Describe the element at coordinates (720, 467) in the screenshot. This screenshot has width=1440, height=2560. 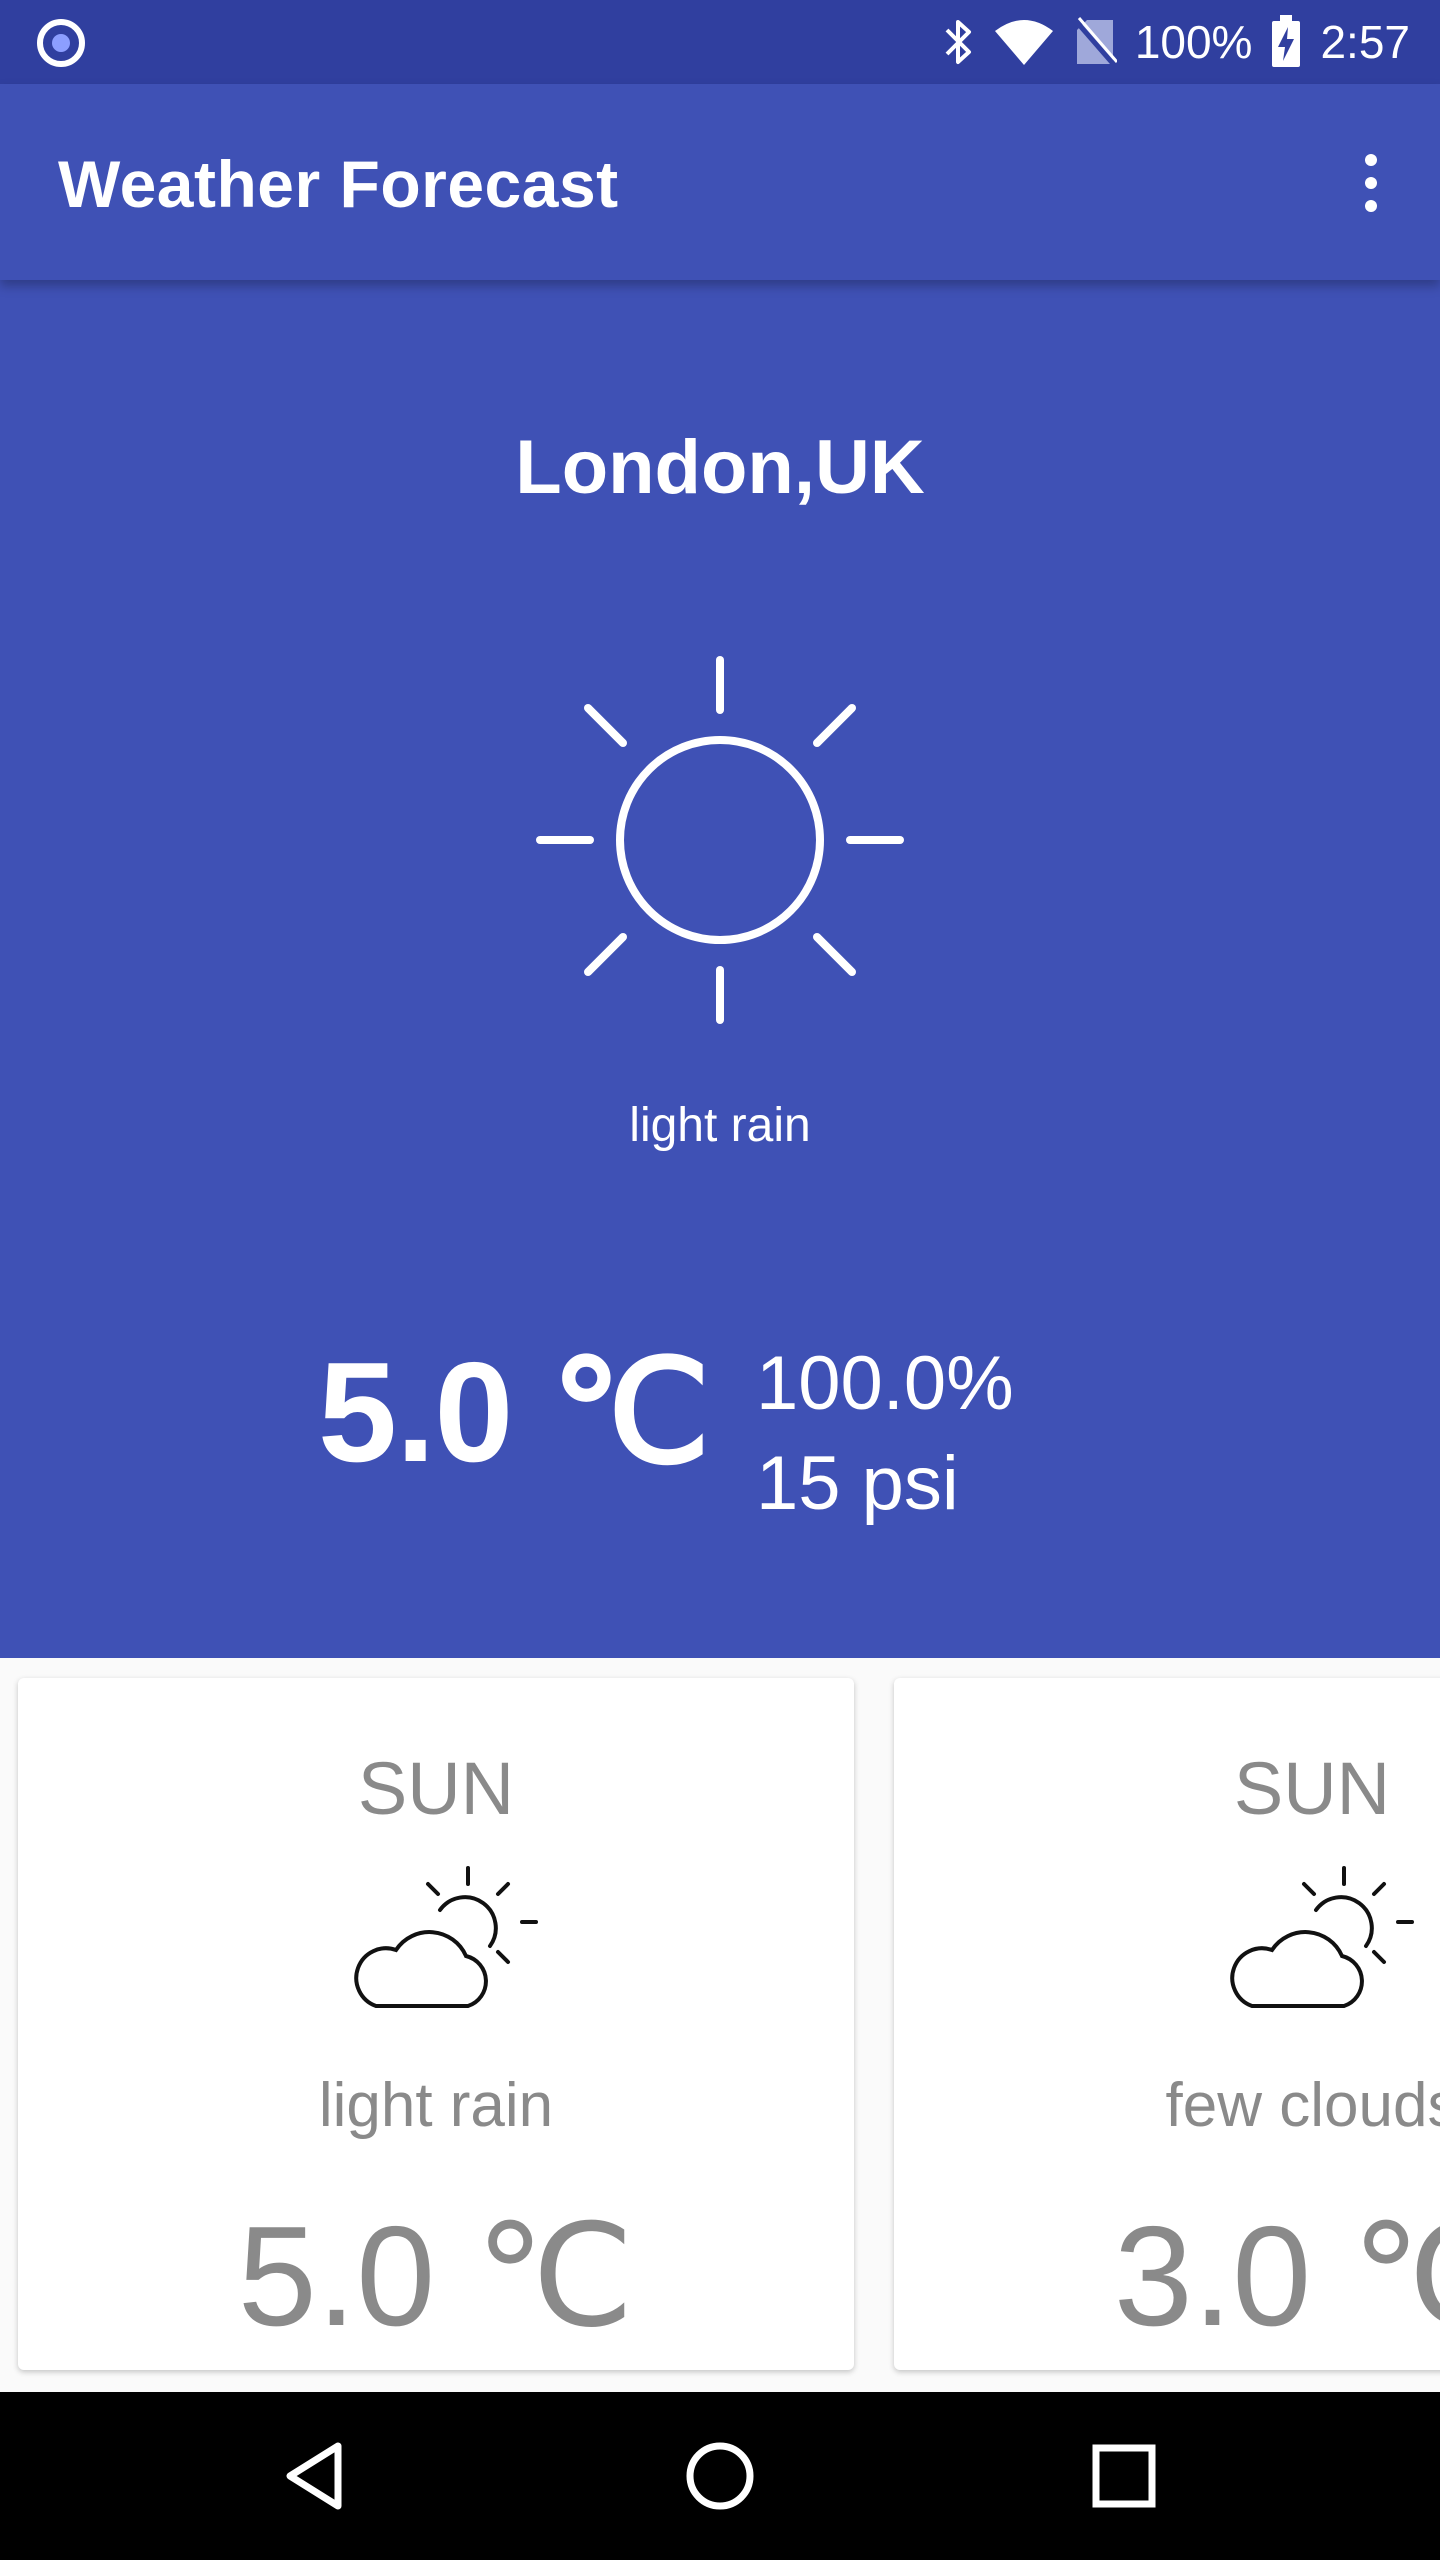
I see `city-name: London,UK` at that location.